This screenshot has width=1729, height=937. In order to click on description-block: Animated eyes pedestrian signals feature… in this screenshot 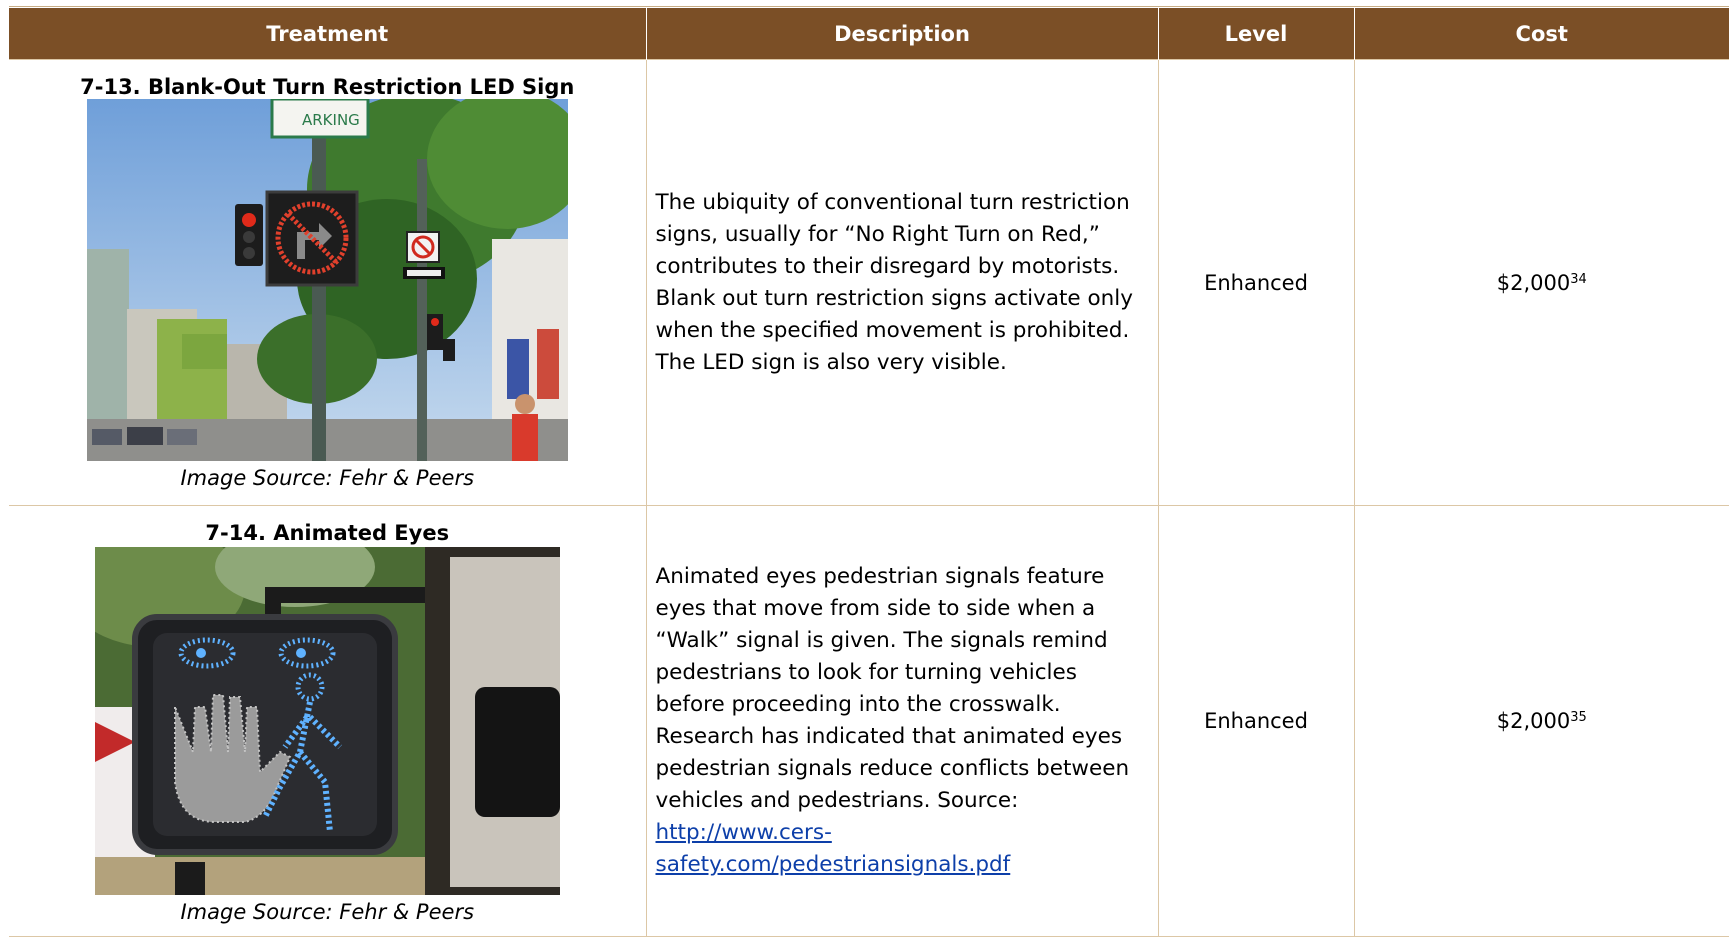, I will do `click(902, 721)`.